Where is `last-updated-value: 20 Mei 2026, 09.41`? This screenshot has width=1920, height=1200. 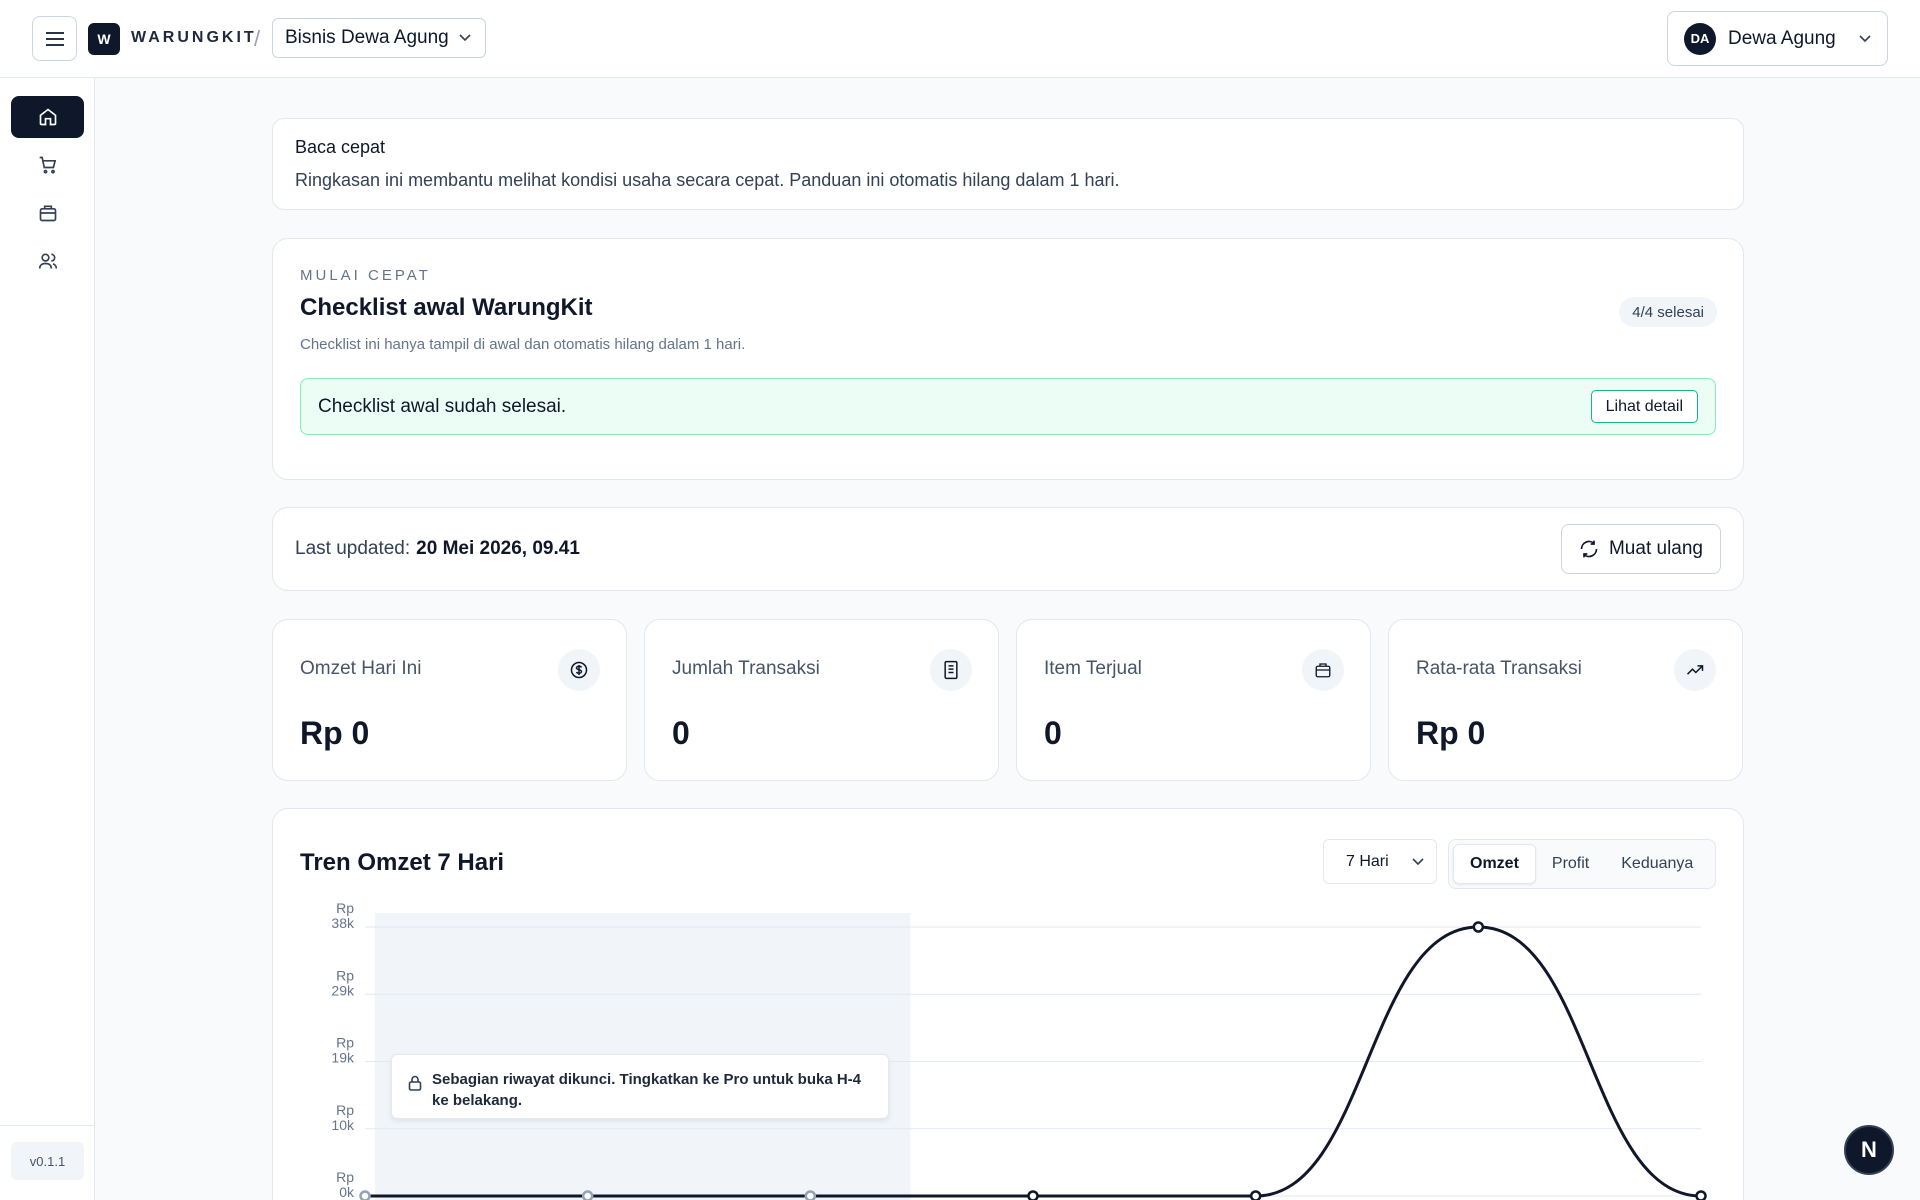
last-updated-value: 20 Mei 2026, 09.41 is located at coordinates (498, 548).